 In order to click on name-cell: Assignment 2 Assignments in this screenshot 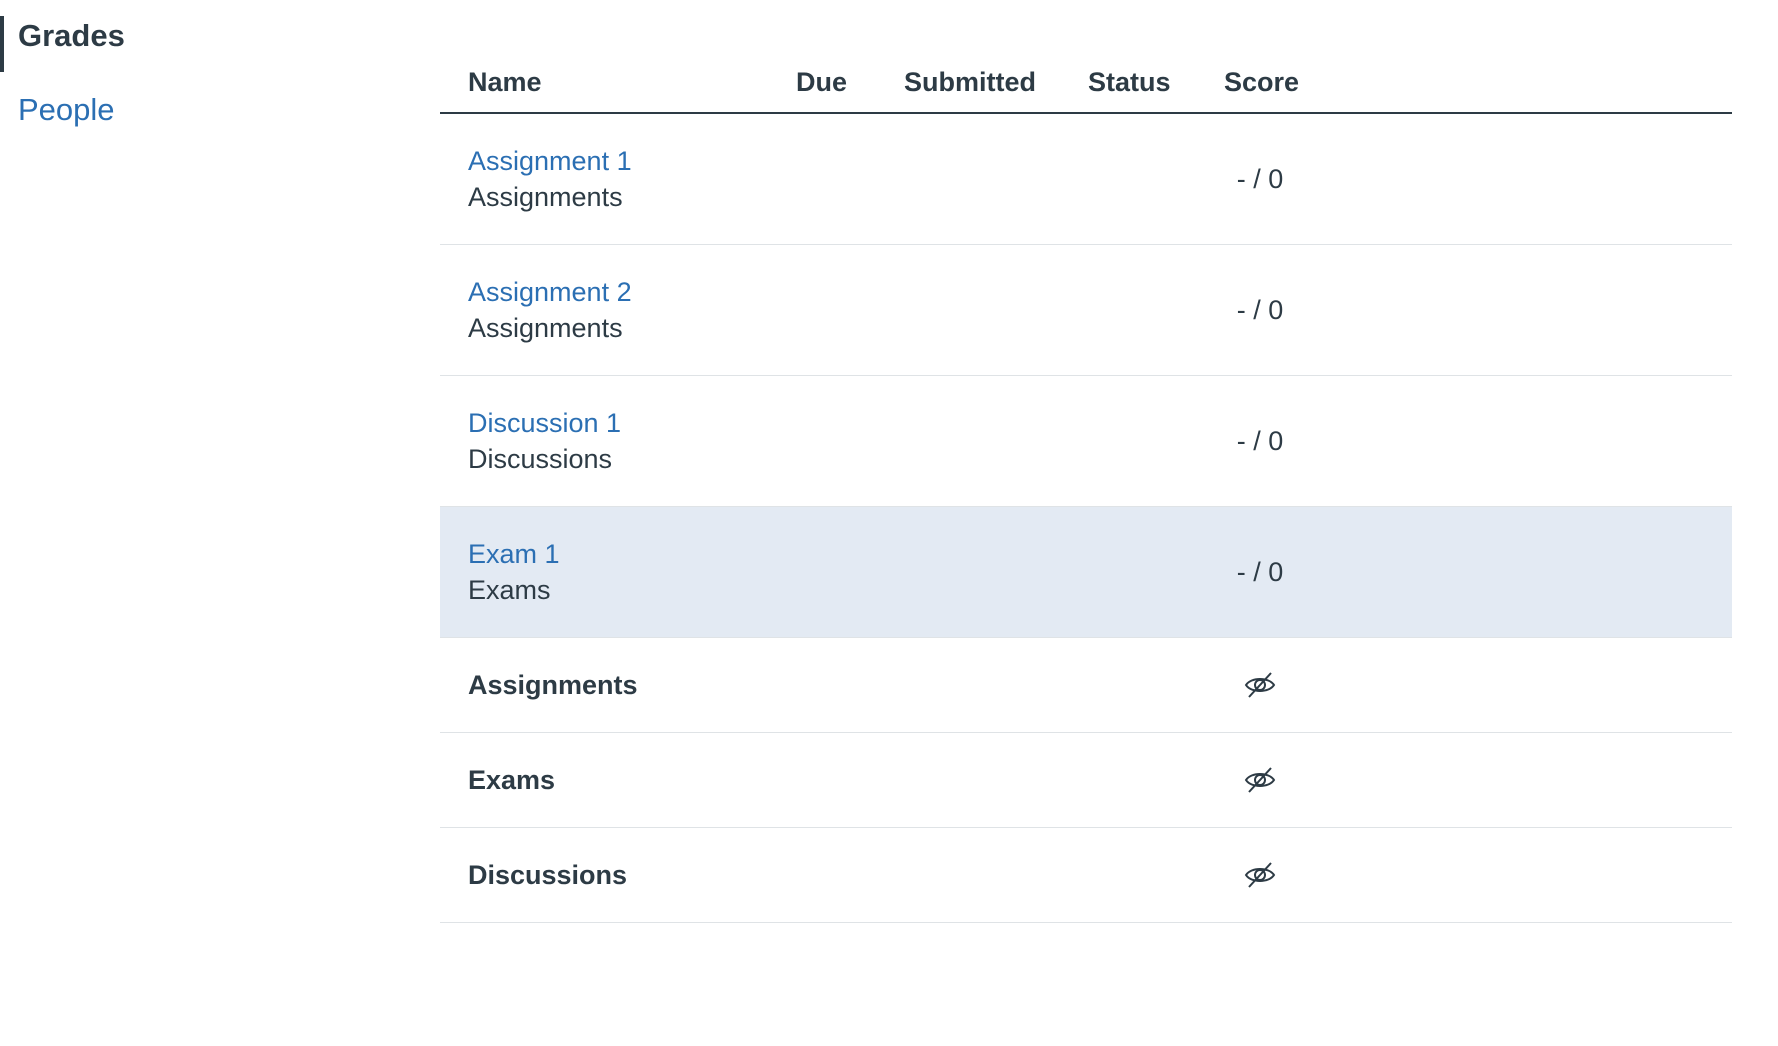, I will do `click(618, 310)`.